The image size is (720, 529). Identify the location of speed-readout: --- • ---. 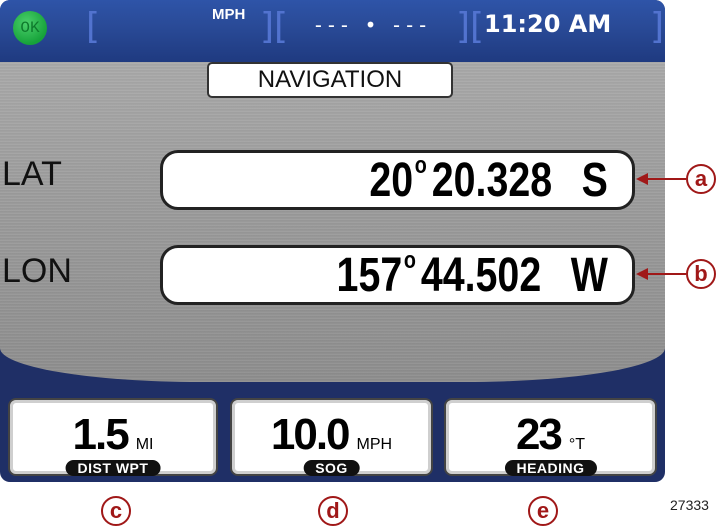
(371, 25).